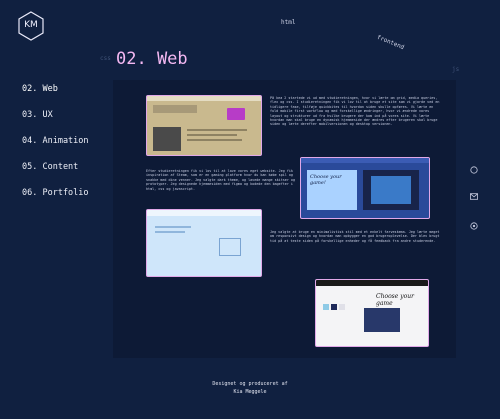  I want to click on mockup-image-placeholder, so click(230, 247).